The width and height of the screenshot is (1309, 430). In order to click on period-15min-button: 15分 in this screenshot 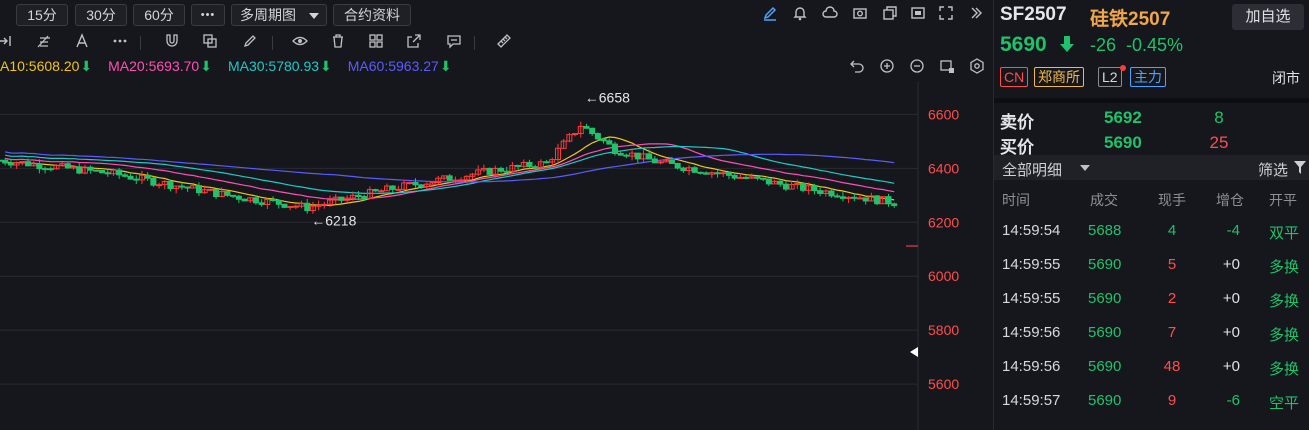, I will do `click(42, 15)`.